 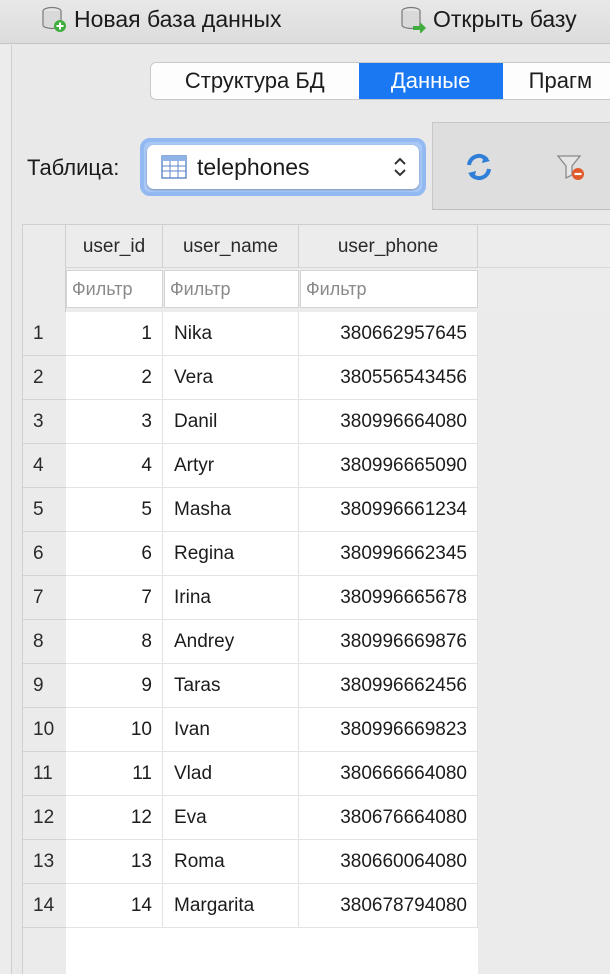 I want to click on row-number: 12, so click(x=44, y=818).